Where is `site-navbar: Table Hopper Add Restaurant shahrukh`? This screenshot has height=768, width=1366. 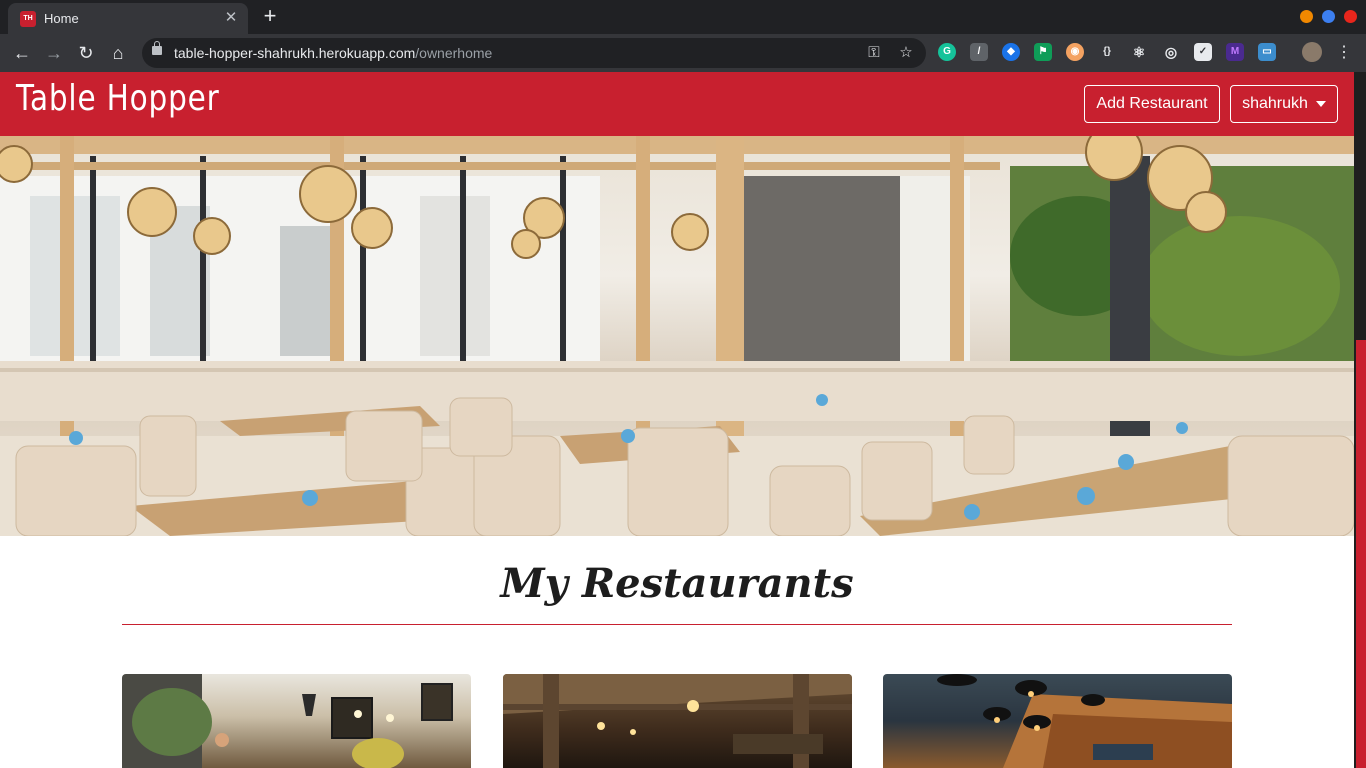
site-navbar: Table Hopper Add Restaurant shahrukh is located at coordinates (677, 104).